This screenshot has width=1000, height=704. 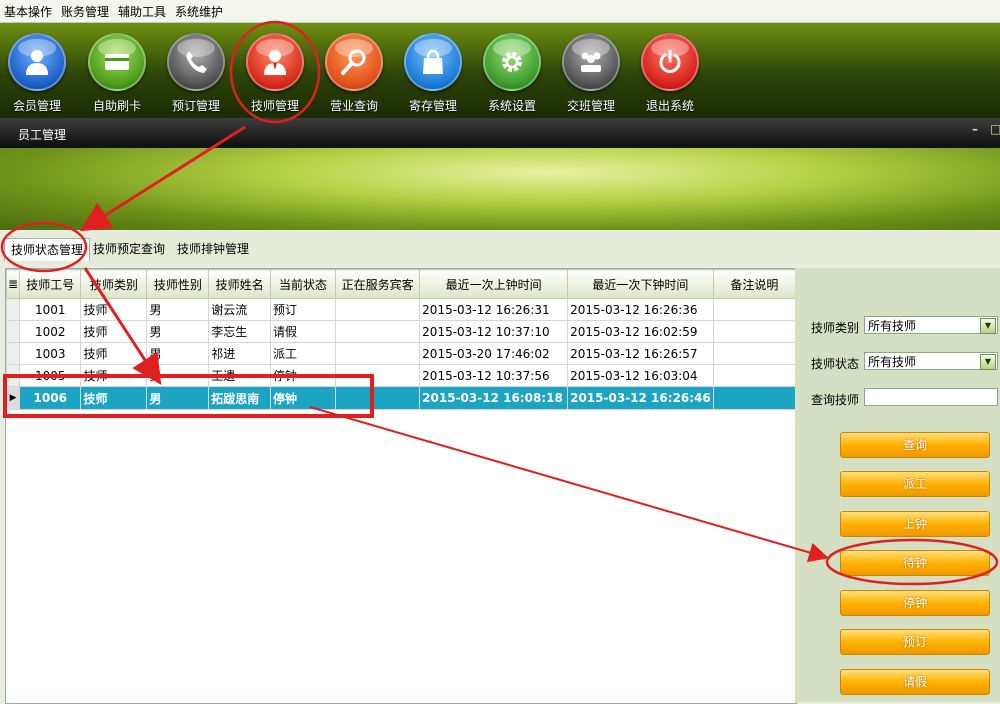 What do you see at coordinates (835, 364) in the screenshot?
I see `status-filter-label: 技师状态` at bounding box center [835, 364].